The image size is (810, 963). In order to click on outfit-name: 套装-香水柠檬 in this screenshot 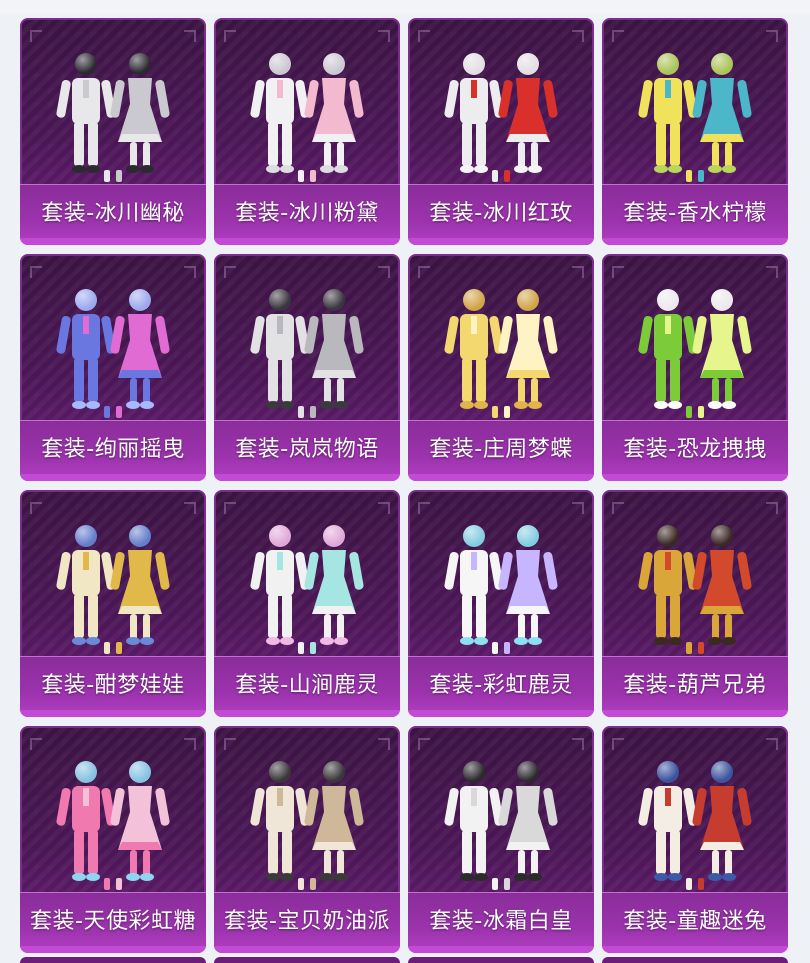, I will do `click(695, 213)`.